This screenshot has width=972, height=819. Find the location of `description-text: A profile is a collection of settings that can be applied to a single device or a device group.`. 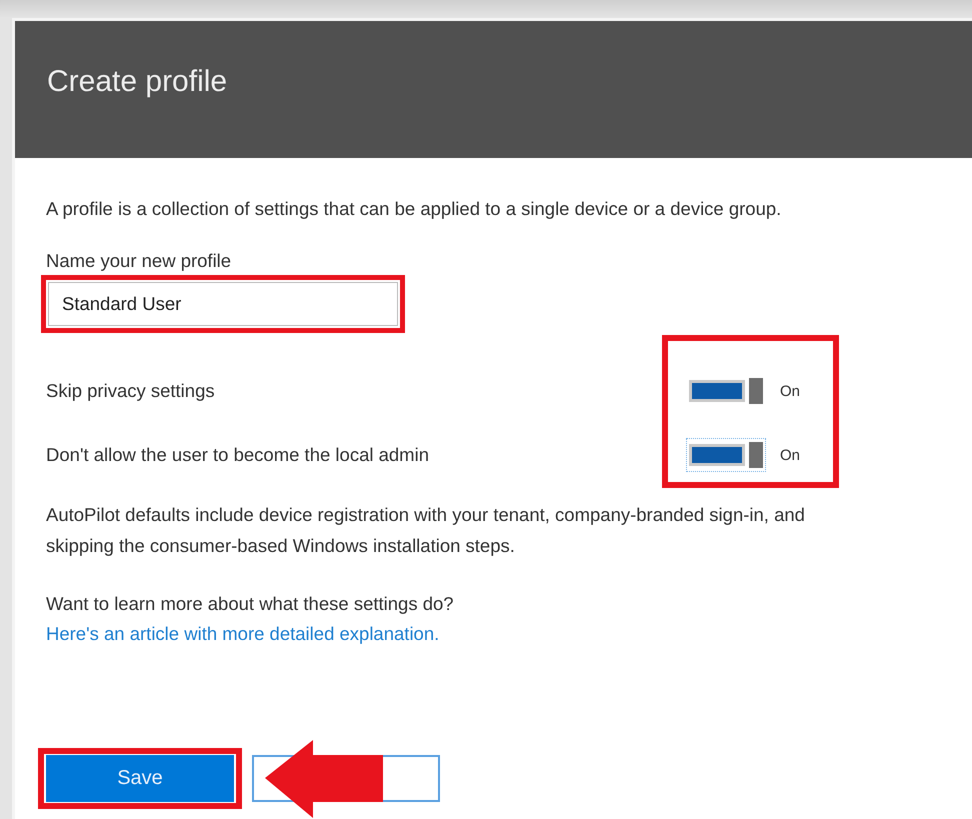

description-text: A profile is a collection of settings that can be applied to a single device or a device group. is located at coordinates (414, 209).